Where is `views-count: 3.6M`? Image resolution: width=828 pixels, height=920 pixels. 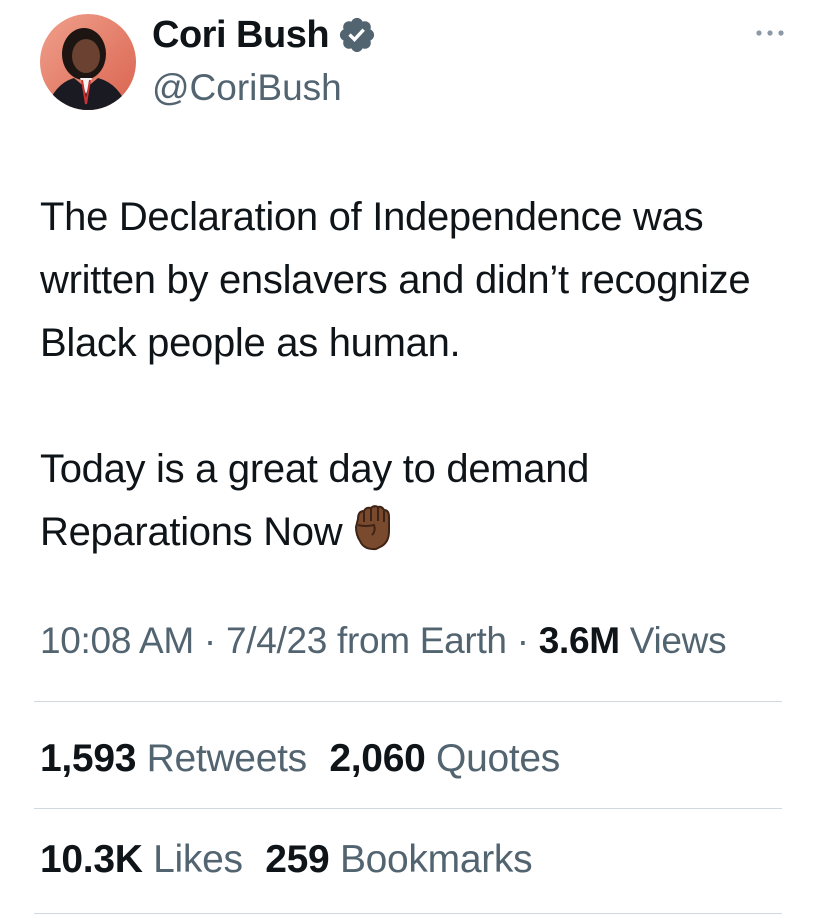
views-count: 3.6M is located at coordinates (579, 640).